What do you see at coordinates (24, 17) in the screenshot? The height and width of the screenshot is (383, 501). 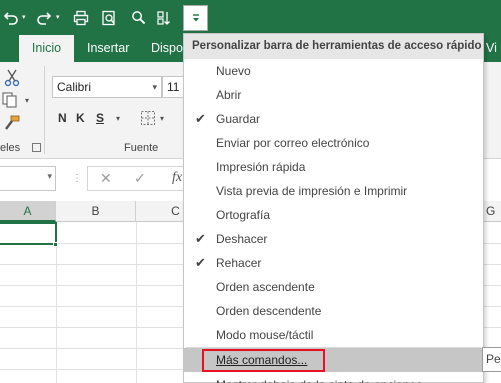 I see `undo-dropdown-icon: ▾` at bounding box center [24, 17].